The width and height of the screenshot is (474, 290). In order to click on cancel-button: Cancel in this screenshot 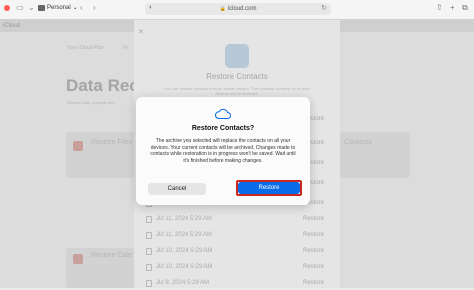, I will do `click(177, 189)`.